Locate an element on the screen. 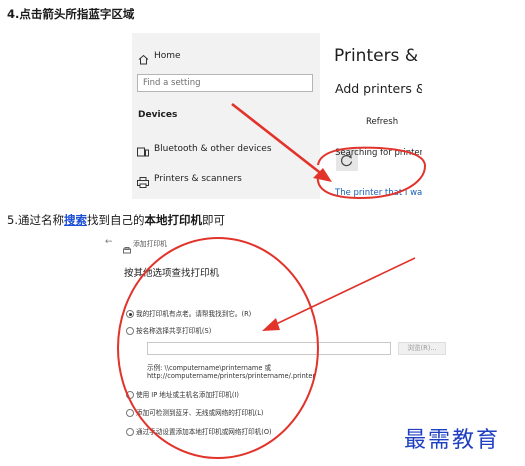 This screenshot has height=466, width=525. step-4-caption: 4.点击箭头所指蓝字区域 is located at coordinates (71, 14).